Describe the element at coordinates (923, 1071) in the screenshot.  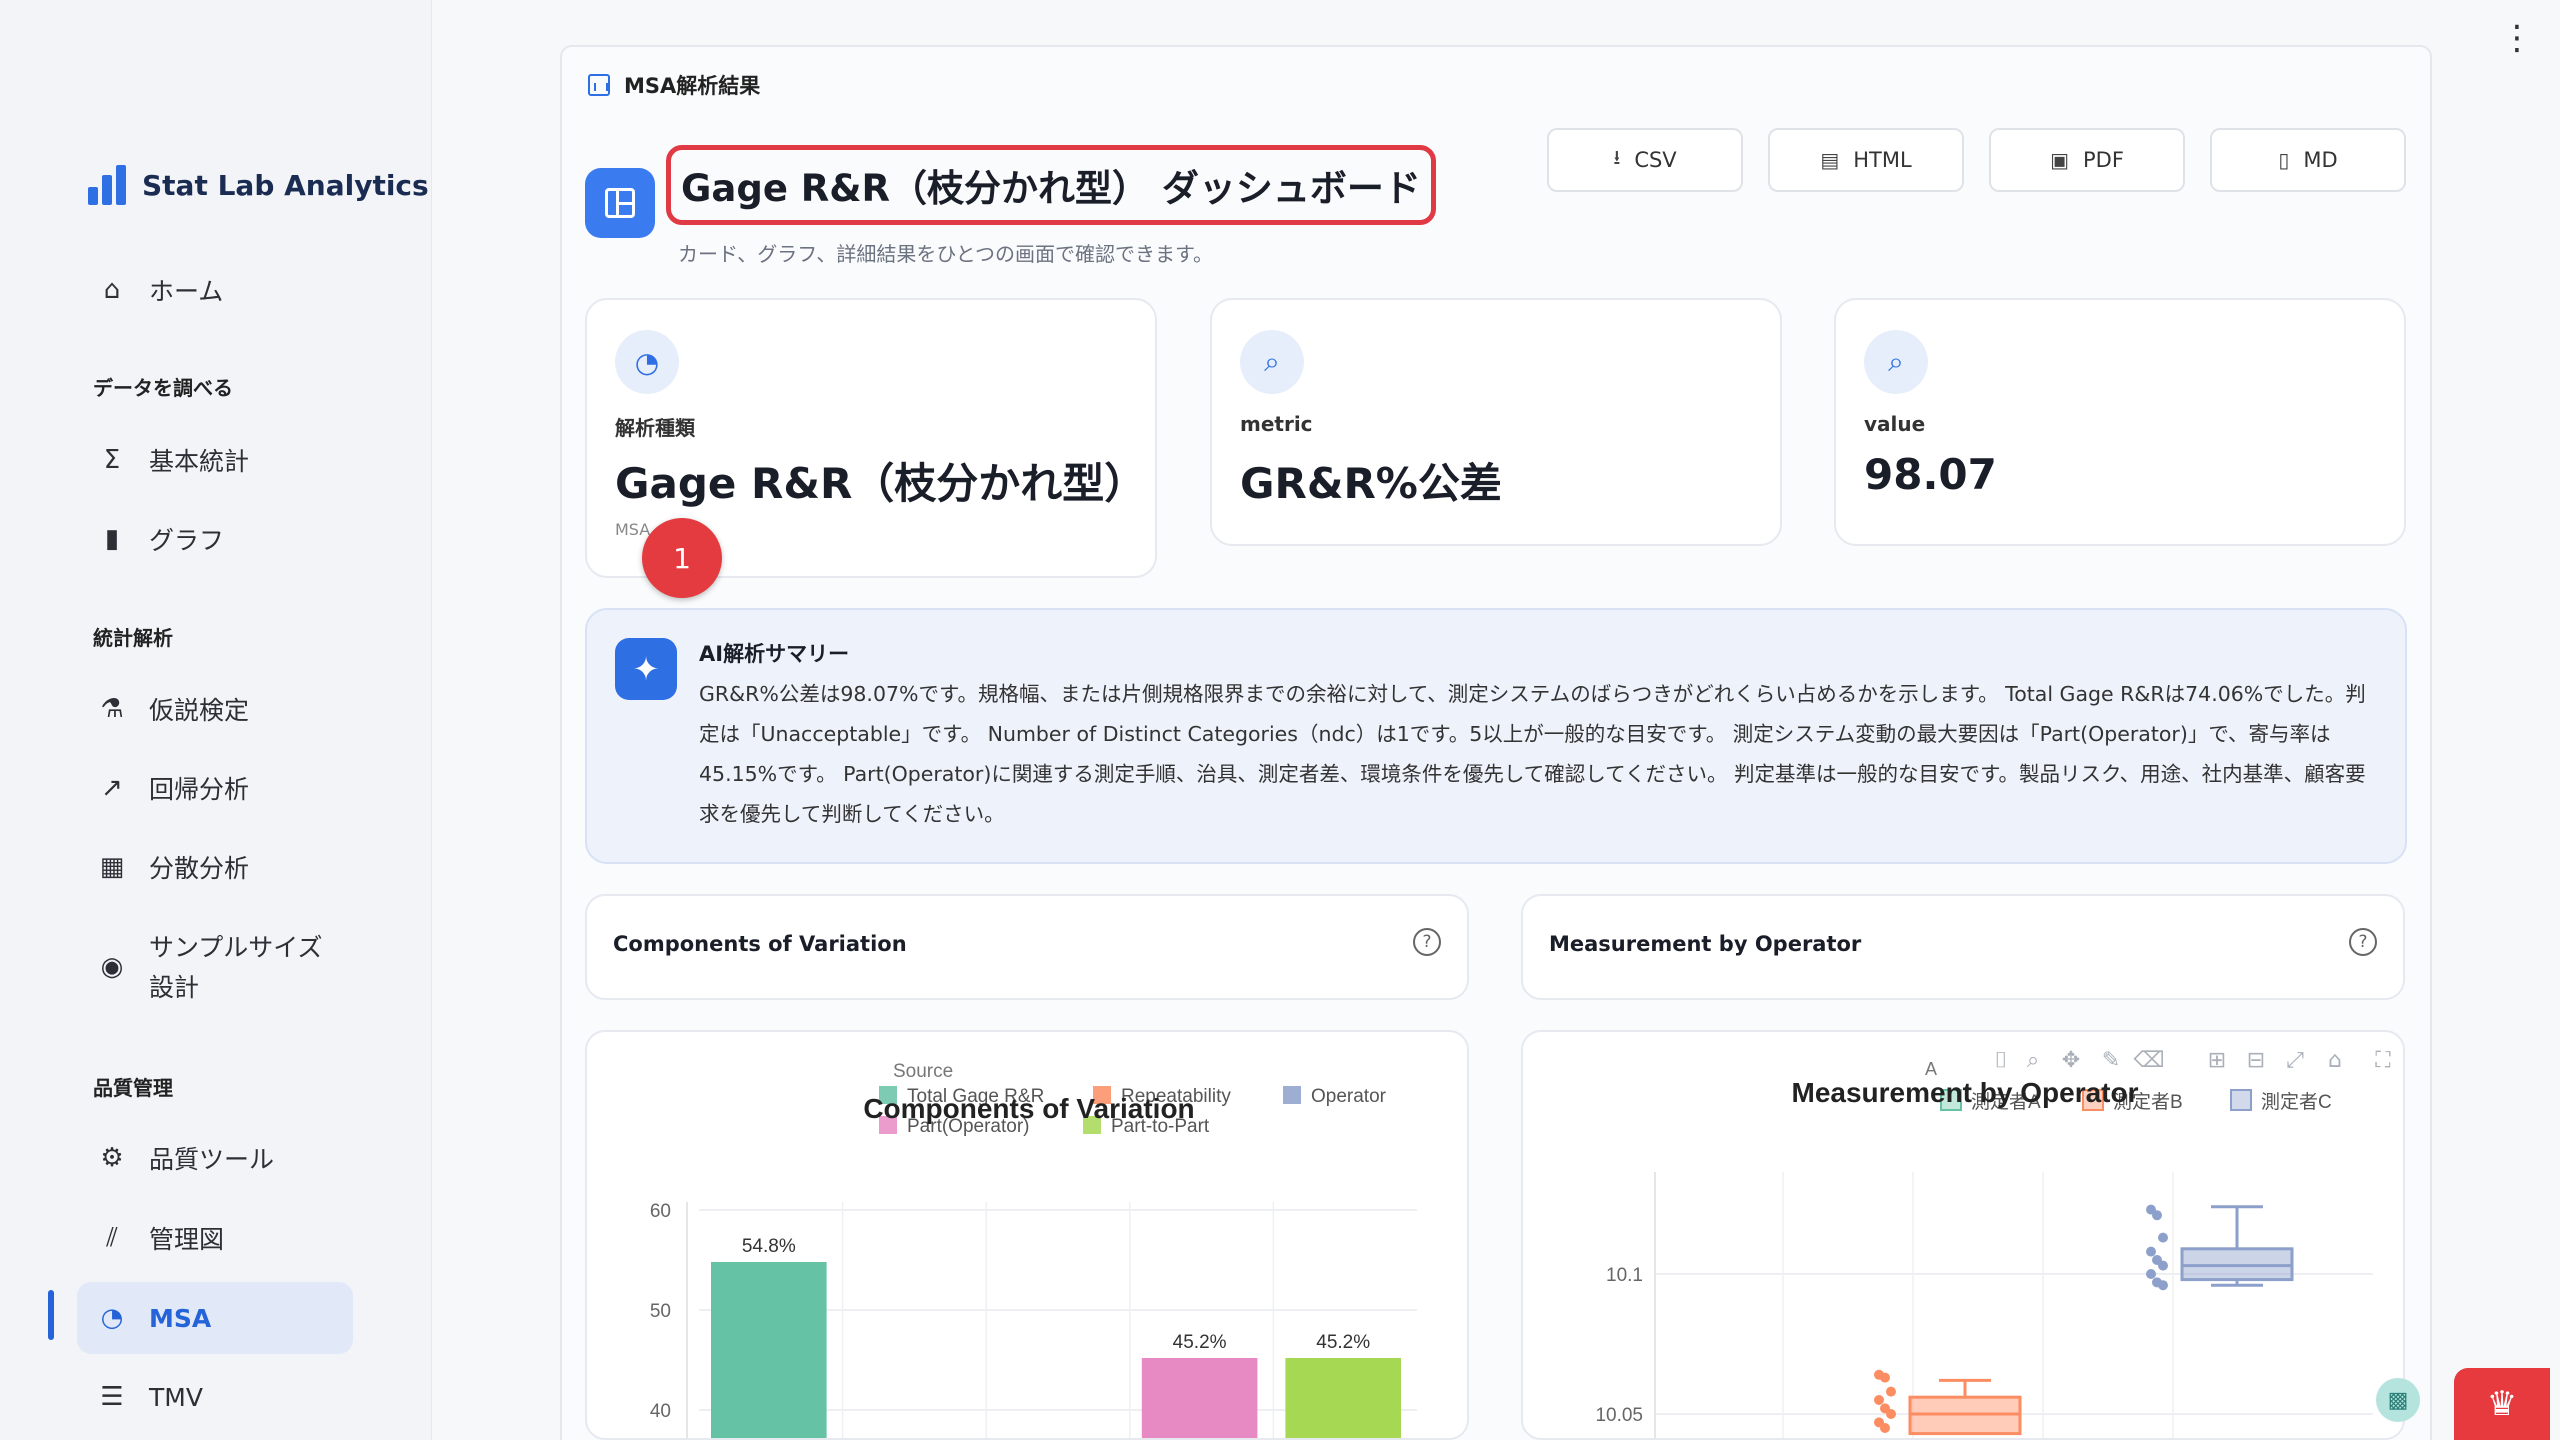
I see `legend-title: Source` at that location.